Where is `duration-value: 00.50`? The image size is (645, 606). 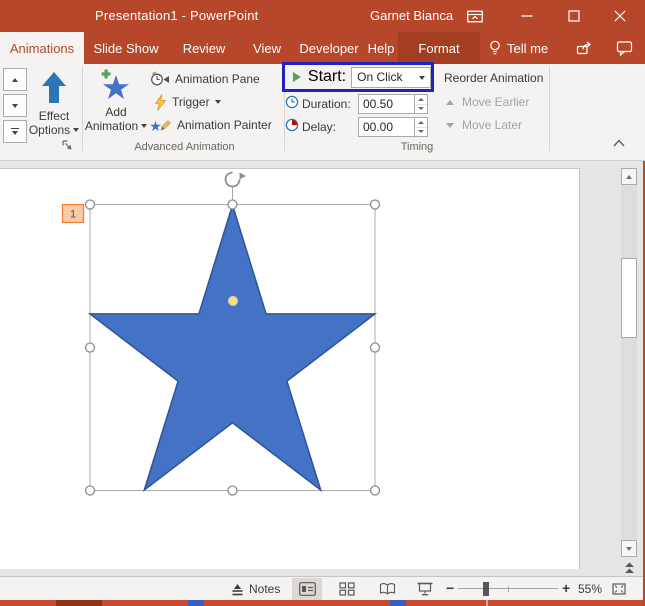
duration-value: 00.50 is located at coordinates (386, 104).